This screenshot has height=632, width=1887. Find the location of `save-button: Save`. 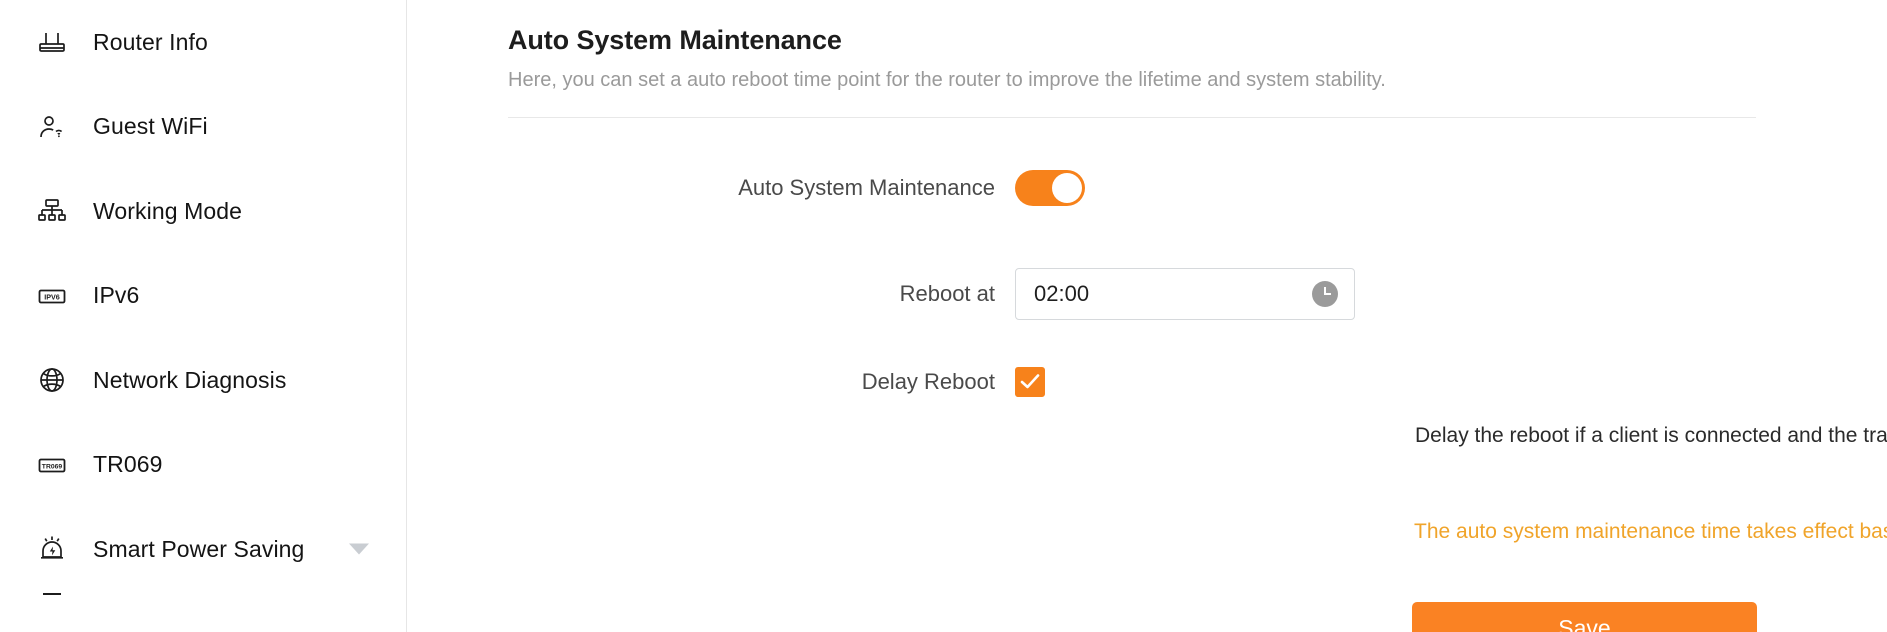

save-button: Save is located at coordinates (1584, 617).